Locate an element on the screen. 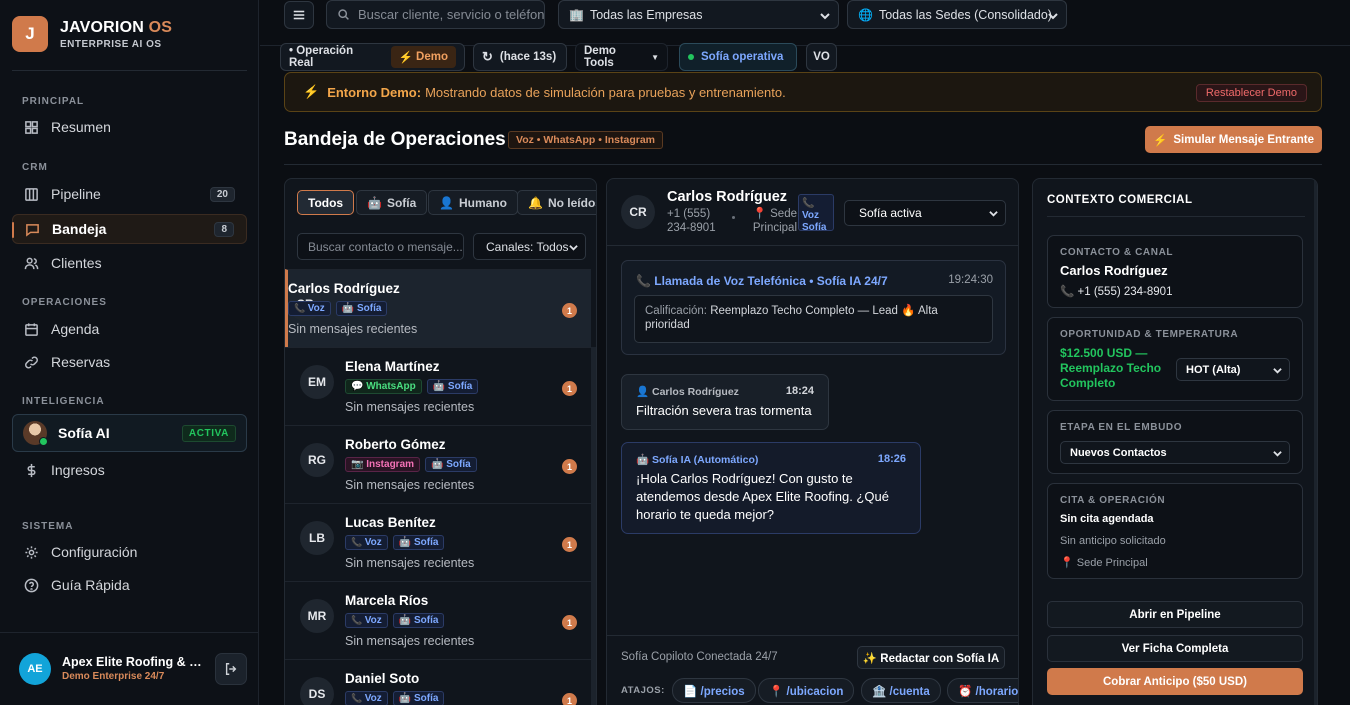 The width and height of the screenshot is (1350, 705). user-avatar-button: VO is located at coordinates (821, 57).